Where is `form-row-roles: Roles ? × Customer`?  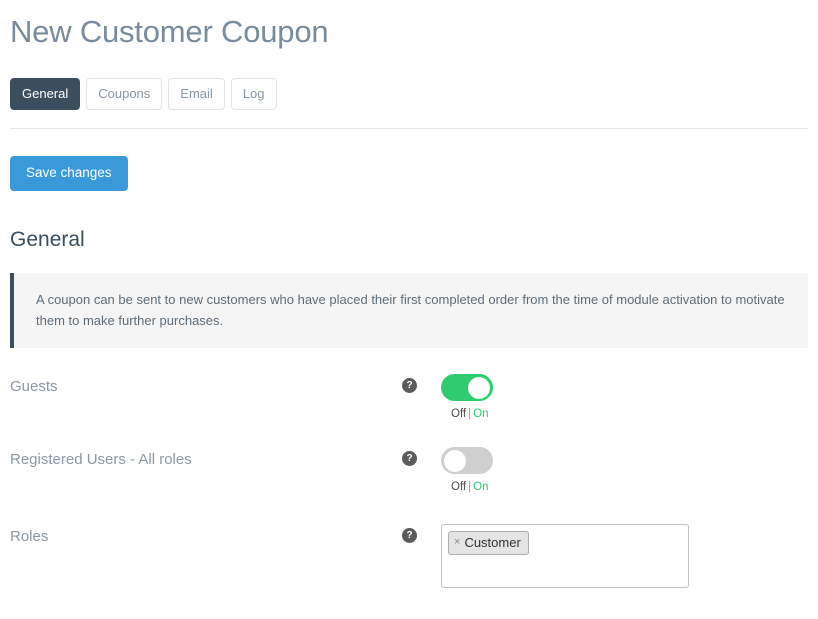
form-row-roles: Roles ? × Customer is located at coordinates (409, 556).